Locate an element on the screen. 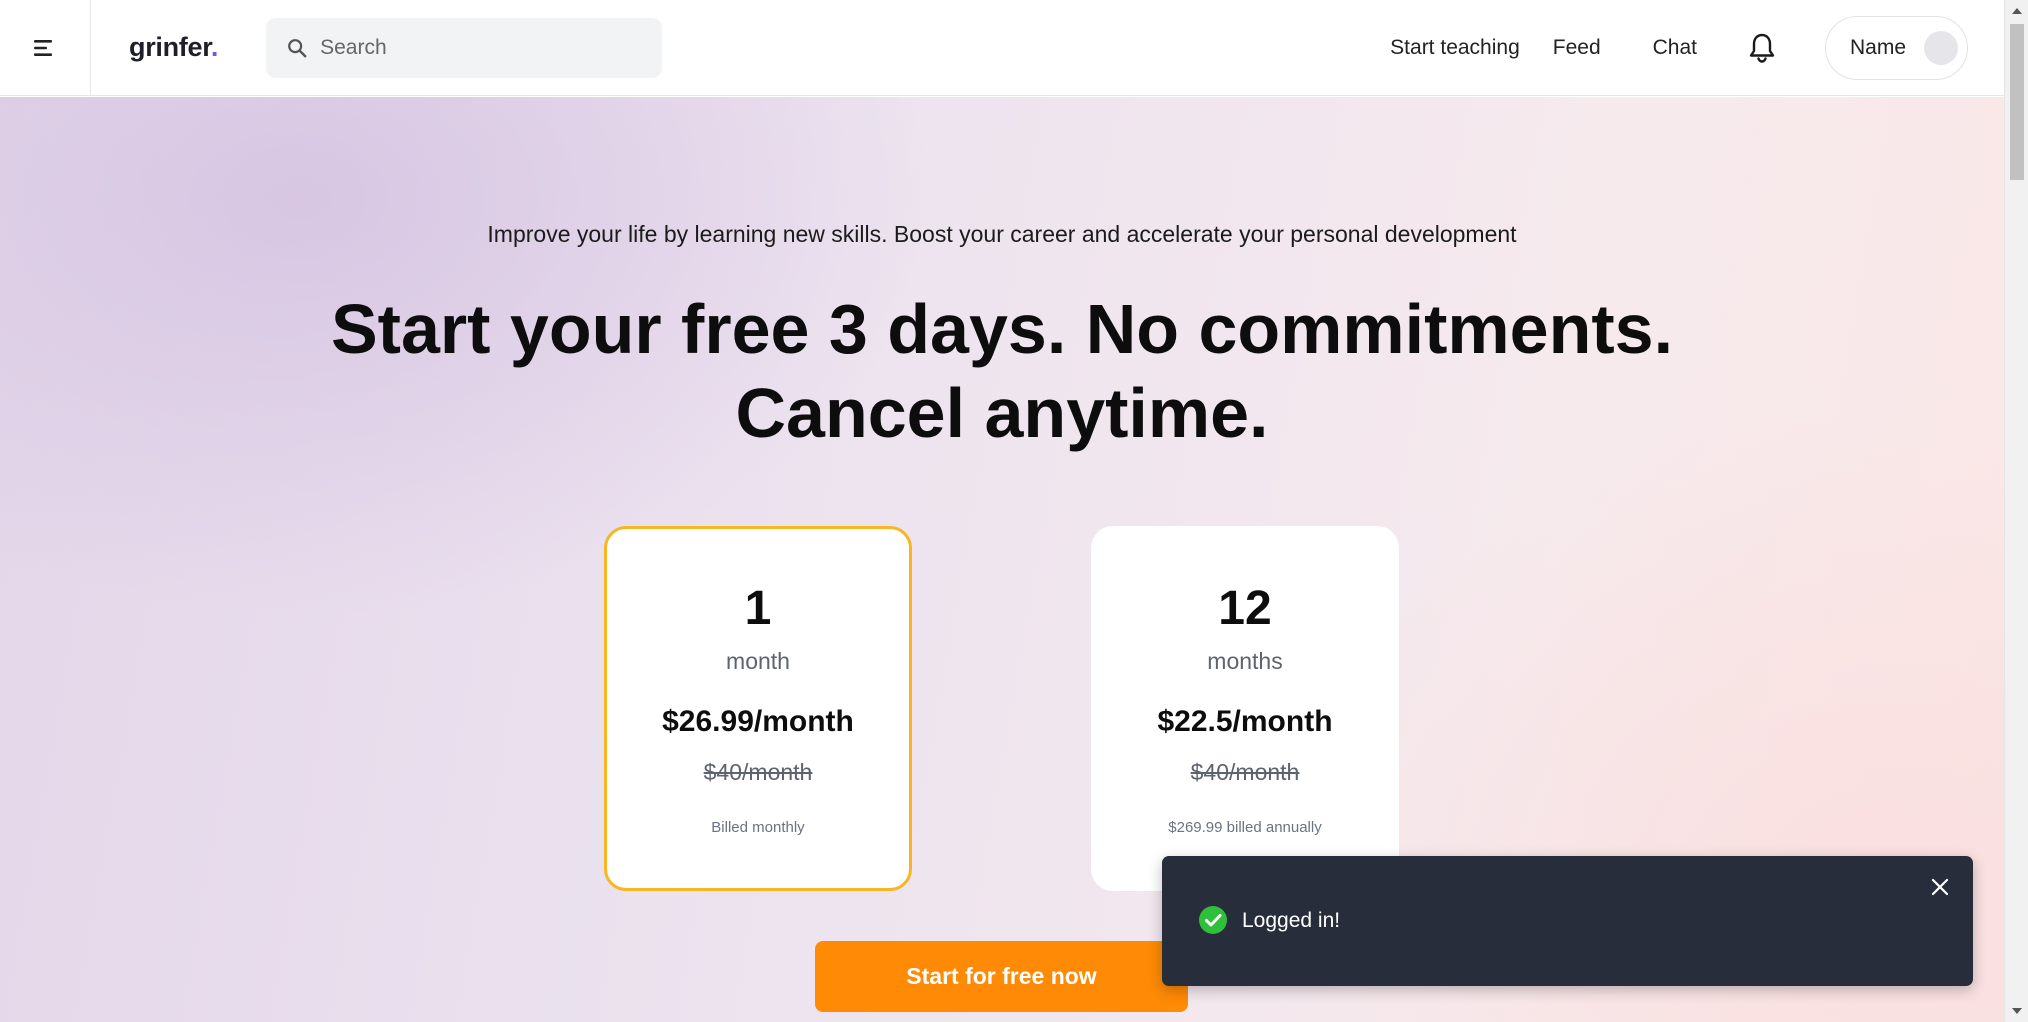 The width and height of the screenshot is (2028, 1022). nav-feed: Feed is located at coordinates (1577, 48).